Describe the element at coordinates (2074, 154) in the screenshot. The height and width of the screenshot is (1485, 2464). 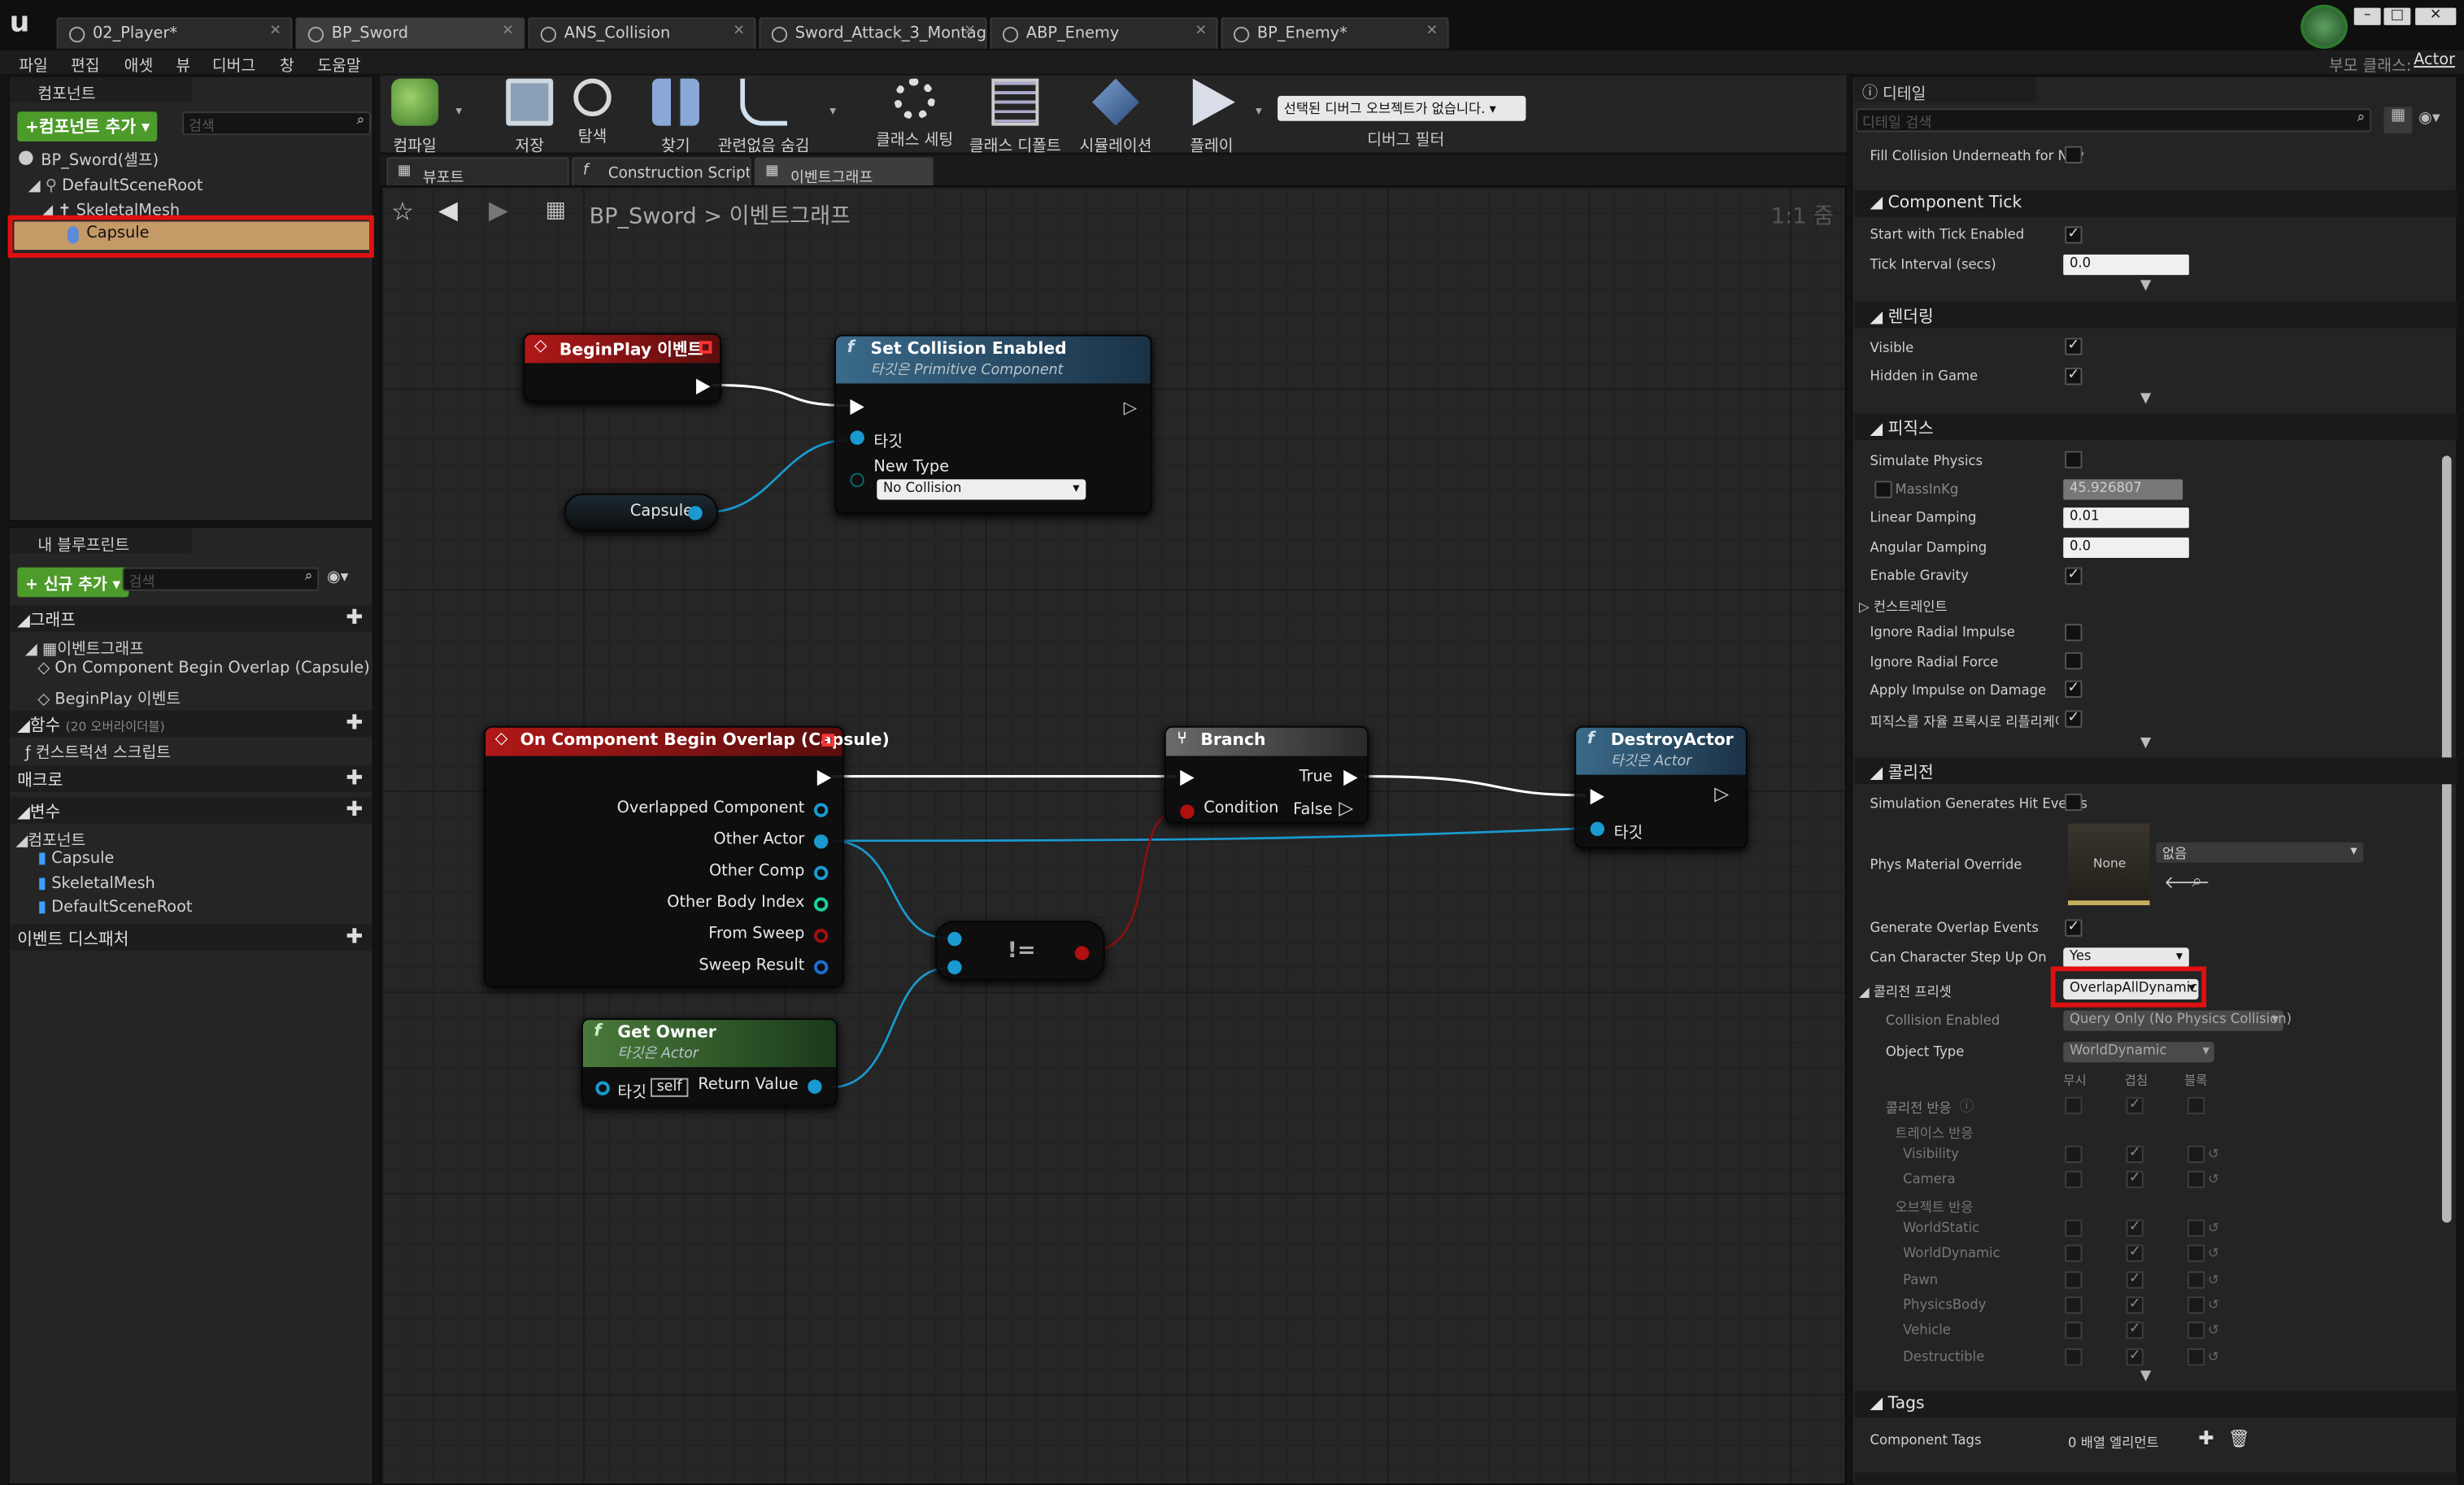
I see `fill-collision-checkbox` at that location.